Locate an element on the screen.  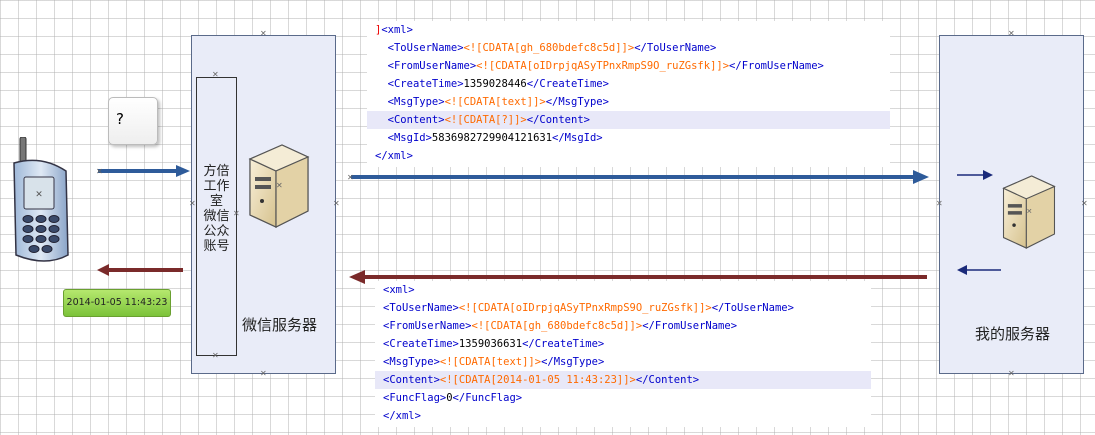
xml-code-line: <CreateTime>1359028446</CreateTime> is located at coordinates (628, 84).